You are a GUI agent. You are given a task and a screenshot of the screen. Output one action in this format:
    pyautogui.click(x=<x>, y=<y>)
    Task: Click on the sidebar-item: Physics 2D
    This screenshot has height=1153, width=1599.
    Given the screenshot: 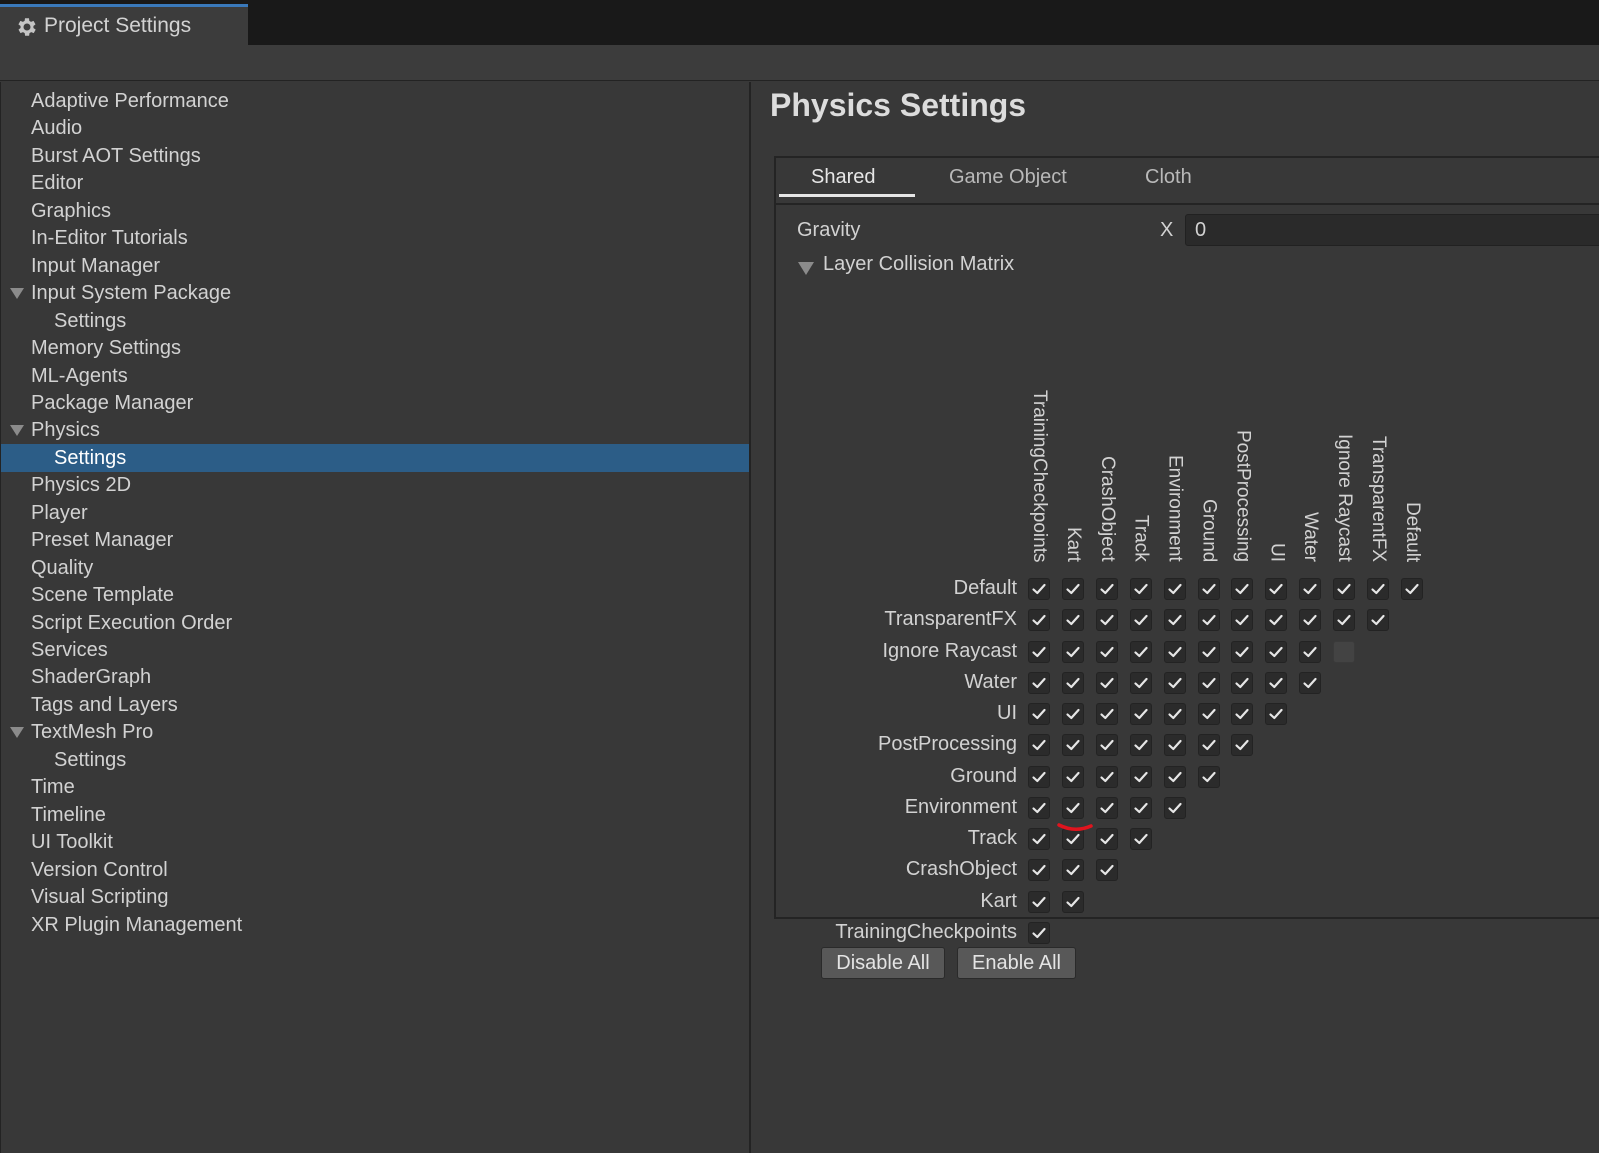 What is the action you would take?
    pyautogui.click(x=375, y=485)
    